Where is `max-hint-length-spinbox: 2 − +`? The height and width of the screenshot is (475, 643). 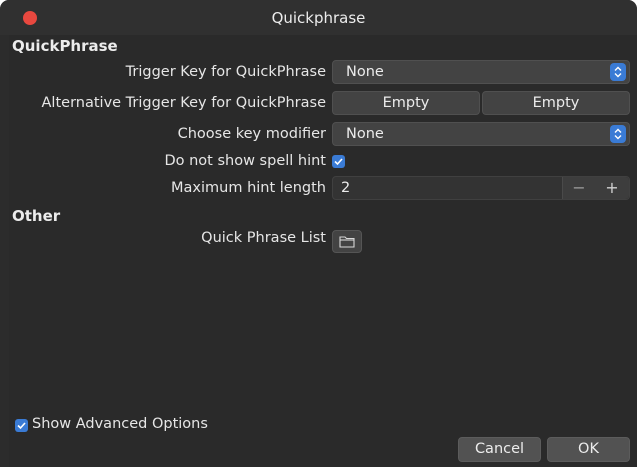 max-hint-length-spinbox: 2 − + is located at coordinates (481, 188).